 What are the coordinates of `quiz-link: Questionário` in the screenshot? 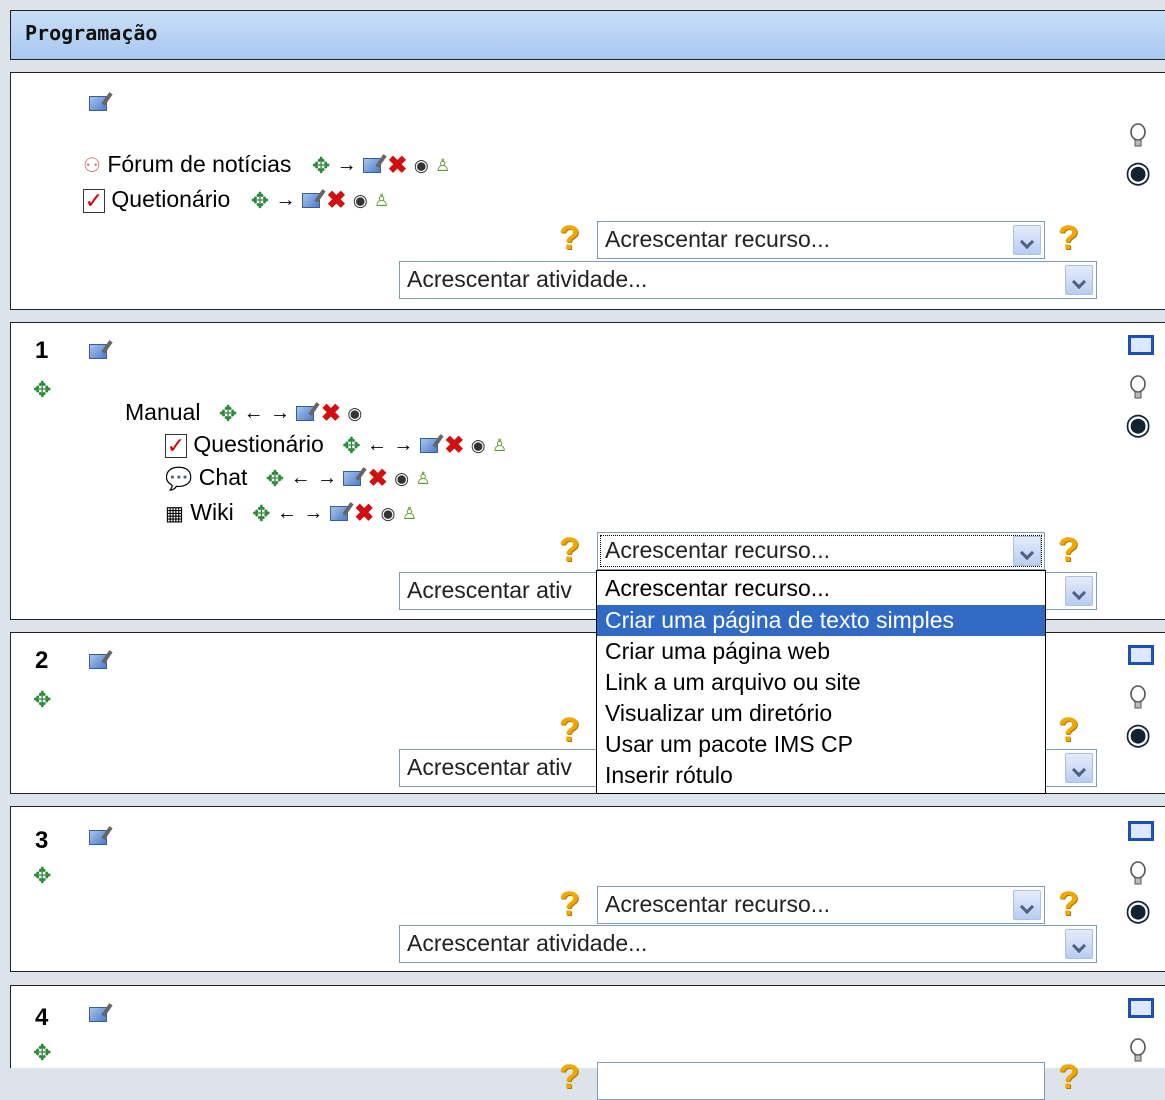 It's located at (258, 444).